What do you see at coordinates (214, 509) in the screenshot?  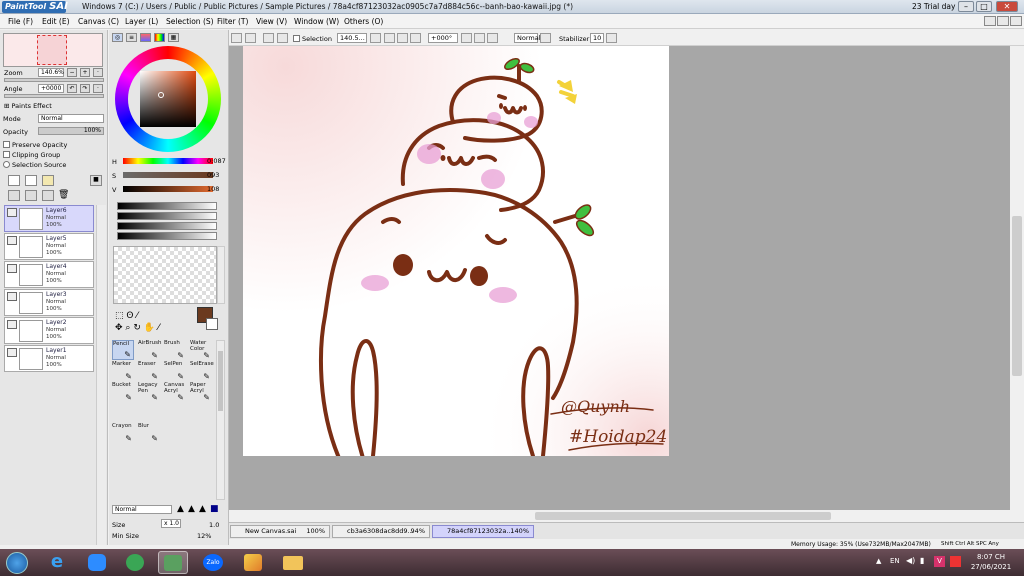 I see `brush-shape-4-icon: ■` at bounding box center [214, 509].